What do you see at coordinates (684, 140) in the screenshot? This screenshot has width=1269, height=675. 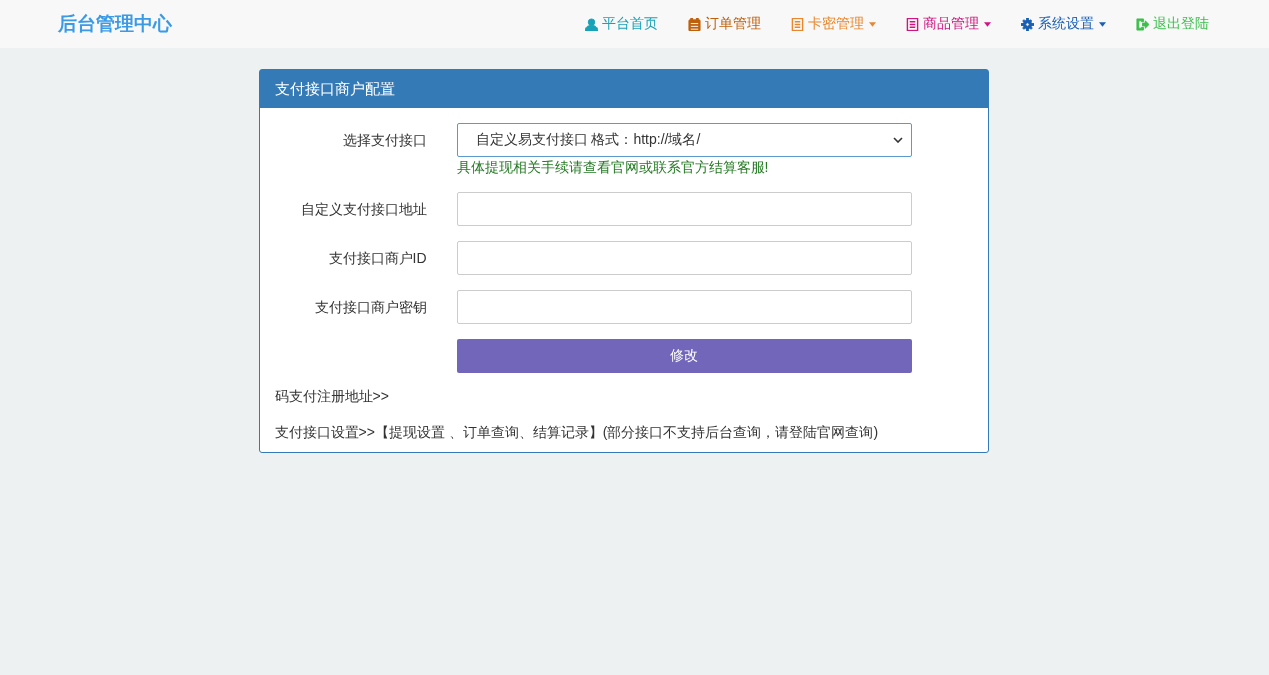 I see `select-dropdown: 自定义易支付接口 格式：http://域名/` at bounding box center [684, 140].